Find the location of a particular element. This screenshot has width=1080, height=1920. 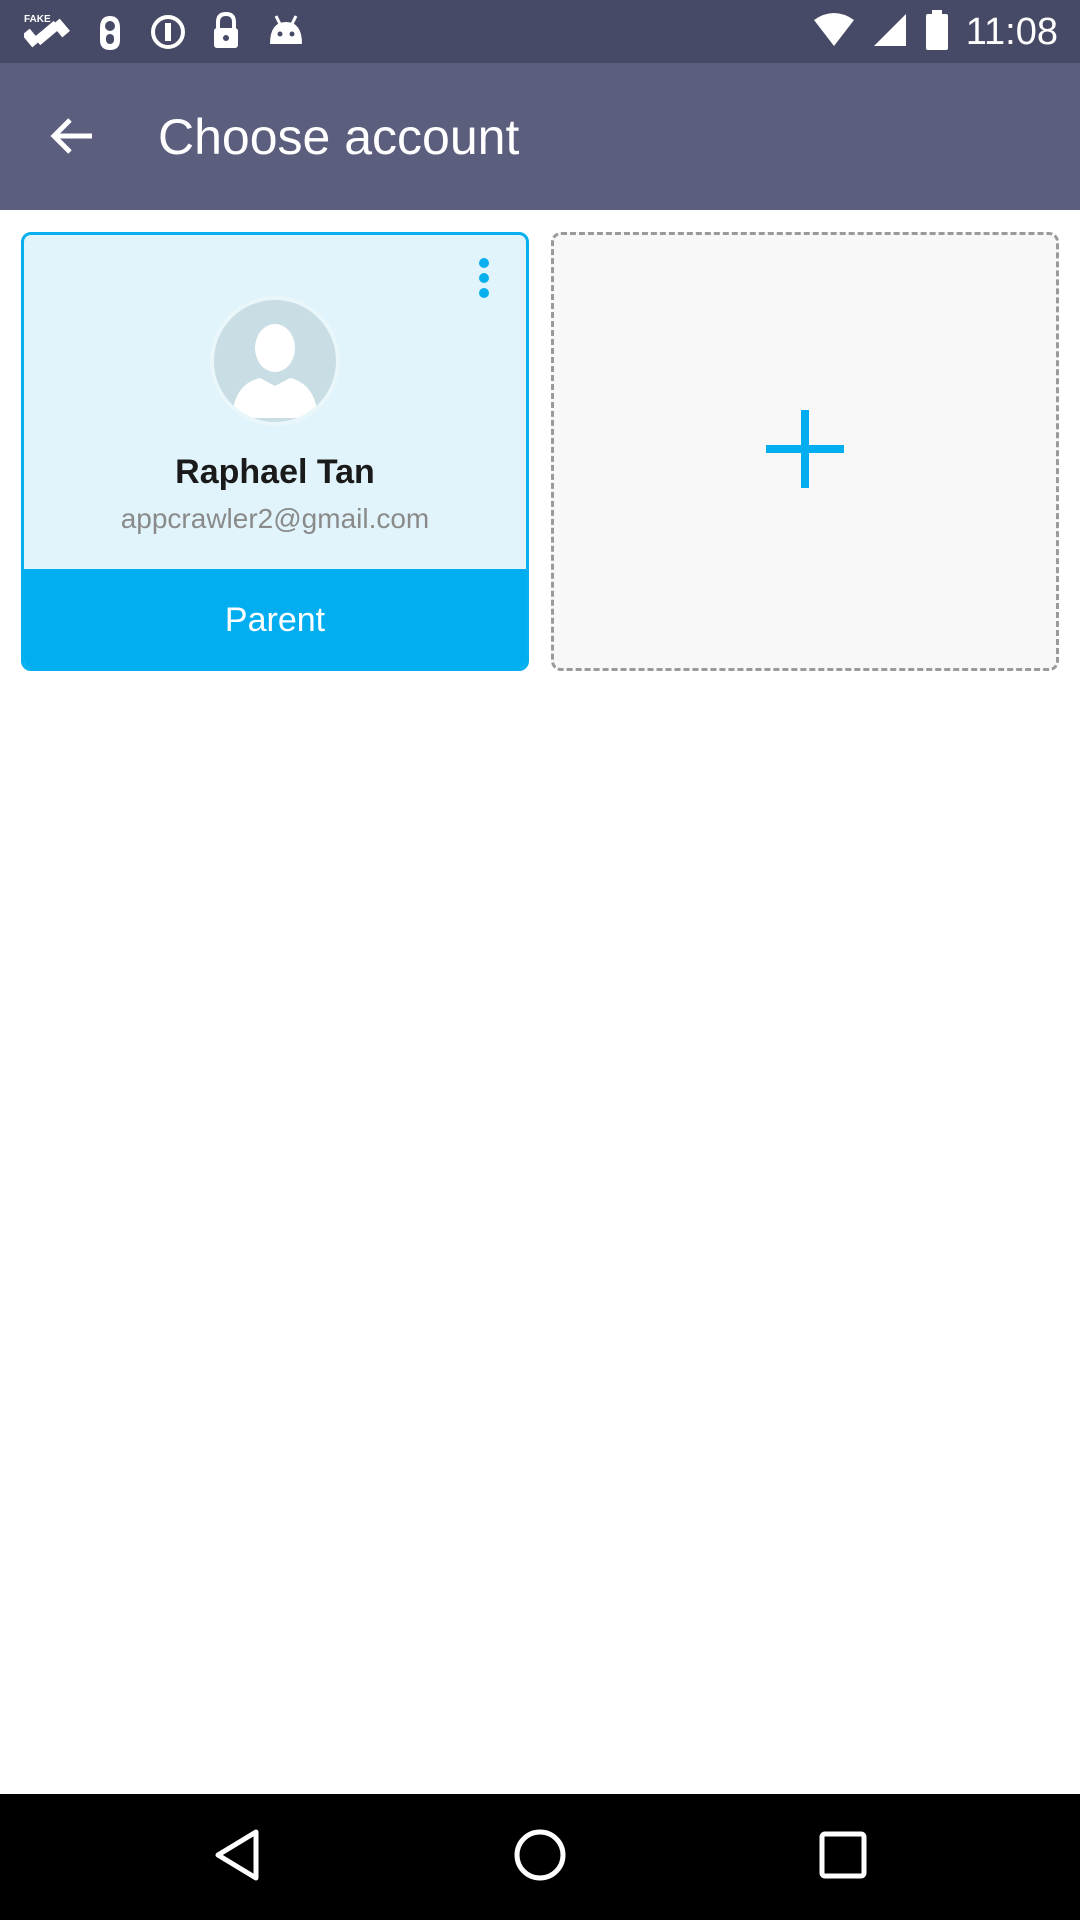

recents-square-icon is located at coordinates (843, 1857).